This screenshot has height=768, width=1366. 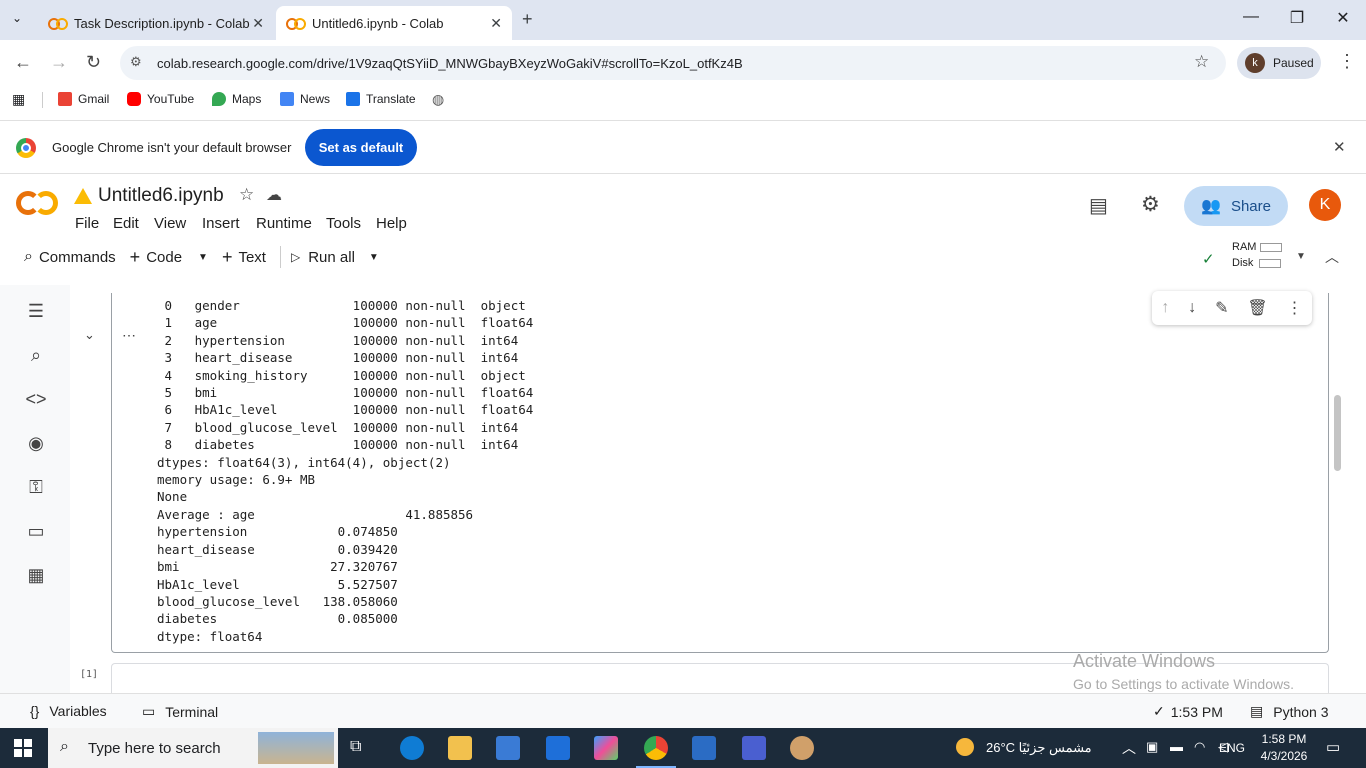 I want to click on menu-file: File, so click(x=87, y=223).